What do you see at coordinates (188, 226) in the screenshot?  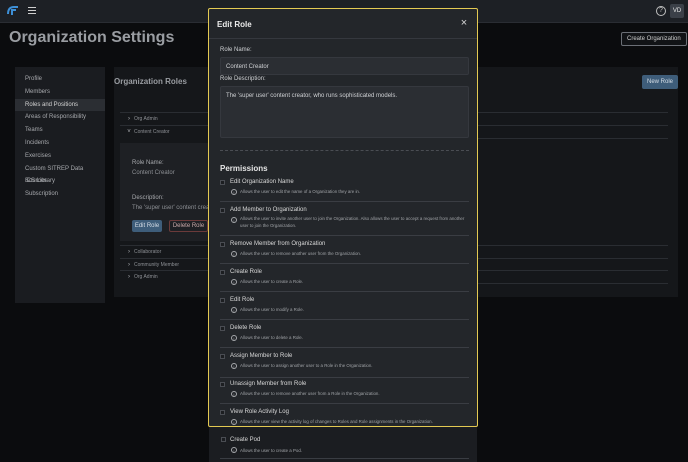 I see `delete-role-button: Delete Role` at bounding box center [188, 226].